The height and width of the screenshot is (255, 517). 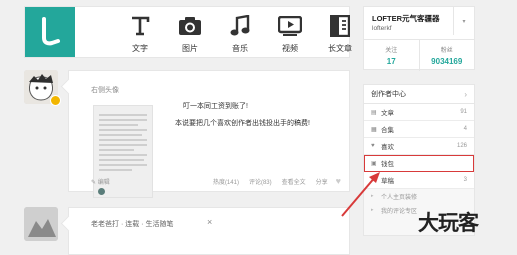 I want to click on profile-dropdown-icon: ▾, so click(x=463, y=21).